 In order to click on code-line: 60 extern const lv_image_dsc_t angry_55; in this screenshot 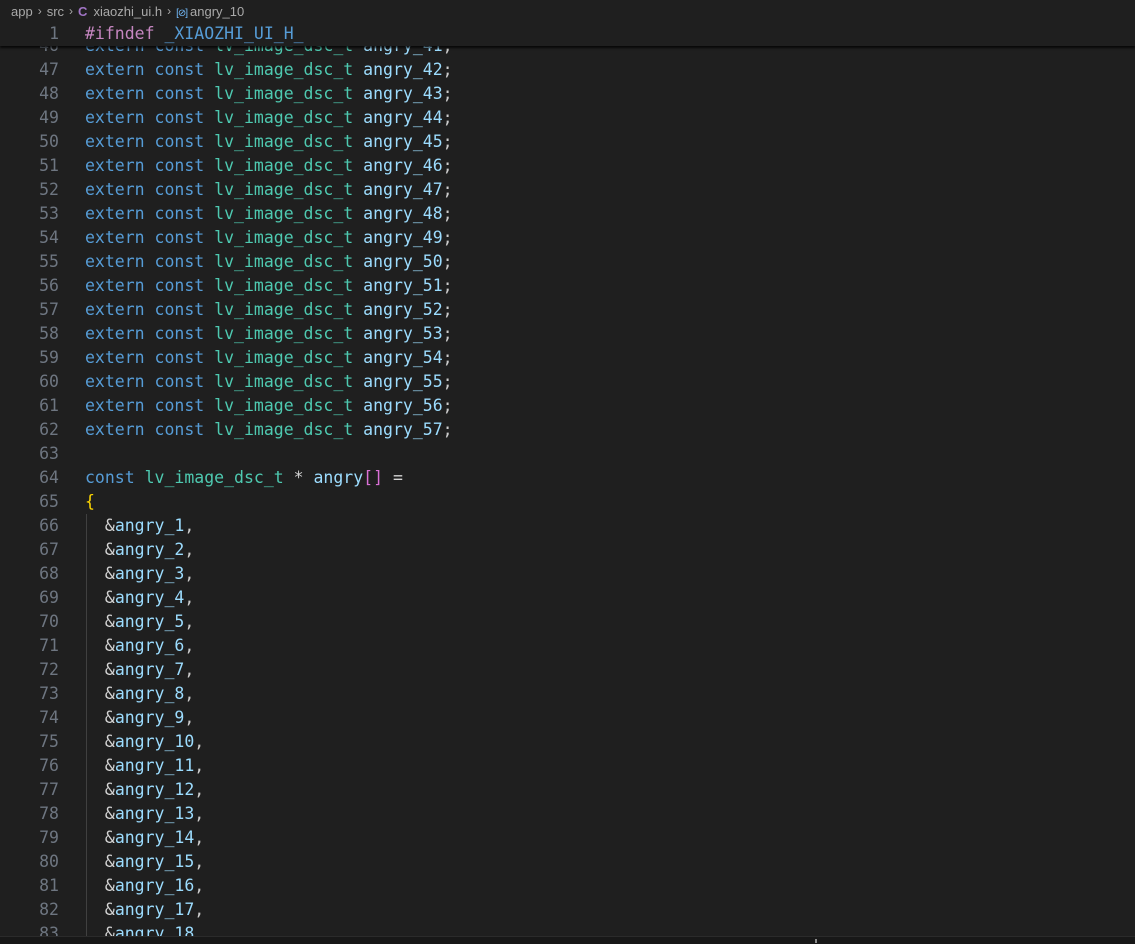, I will do `click(567, 382)`.